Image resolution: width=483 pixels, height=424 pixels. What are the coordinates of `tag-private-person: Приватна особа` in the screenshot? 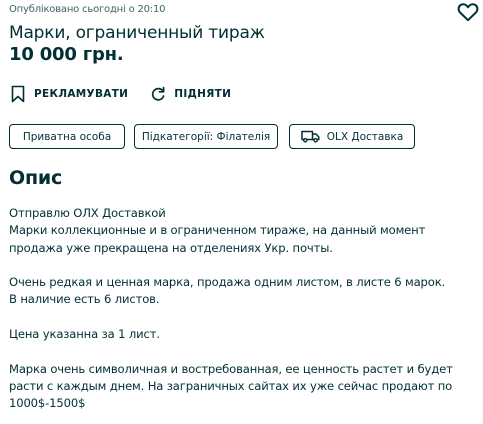 It's located at (67, 136).